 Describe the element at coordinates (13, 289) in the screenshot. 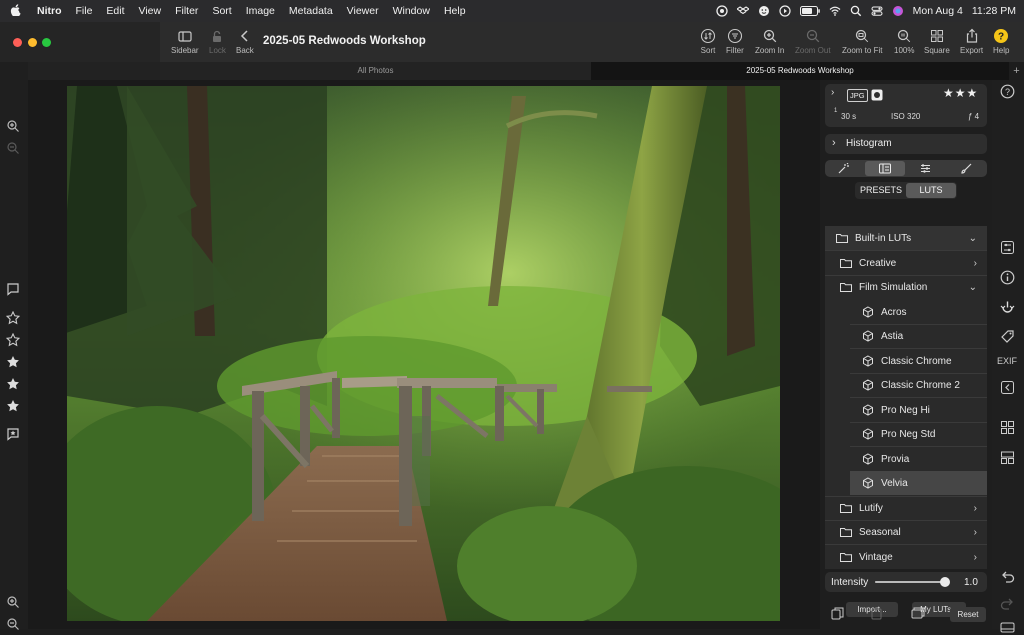

I see `comment-icon` at that location.